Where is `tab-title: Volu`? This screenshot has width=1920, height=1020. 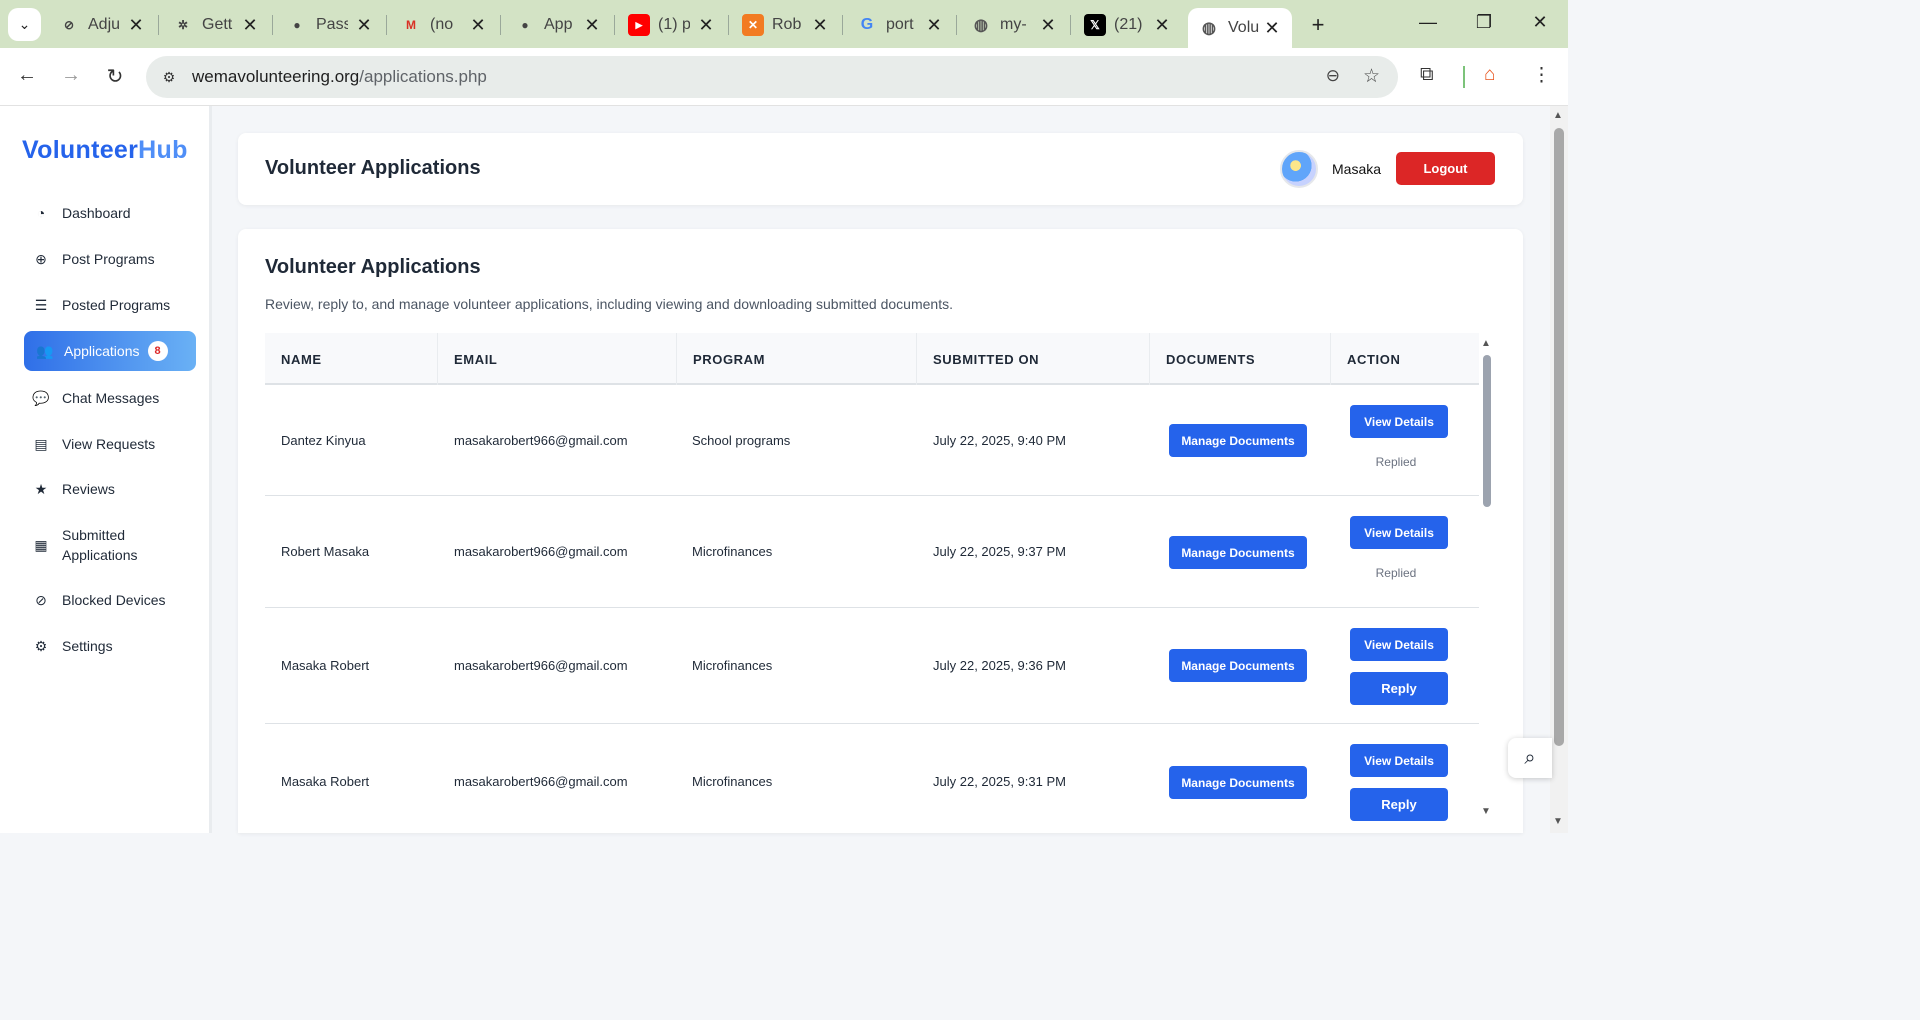 tab-title: Volu is located at coordinates (1244, 27).